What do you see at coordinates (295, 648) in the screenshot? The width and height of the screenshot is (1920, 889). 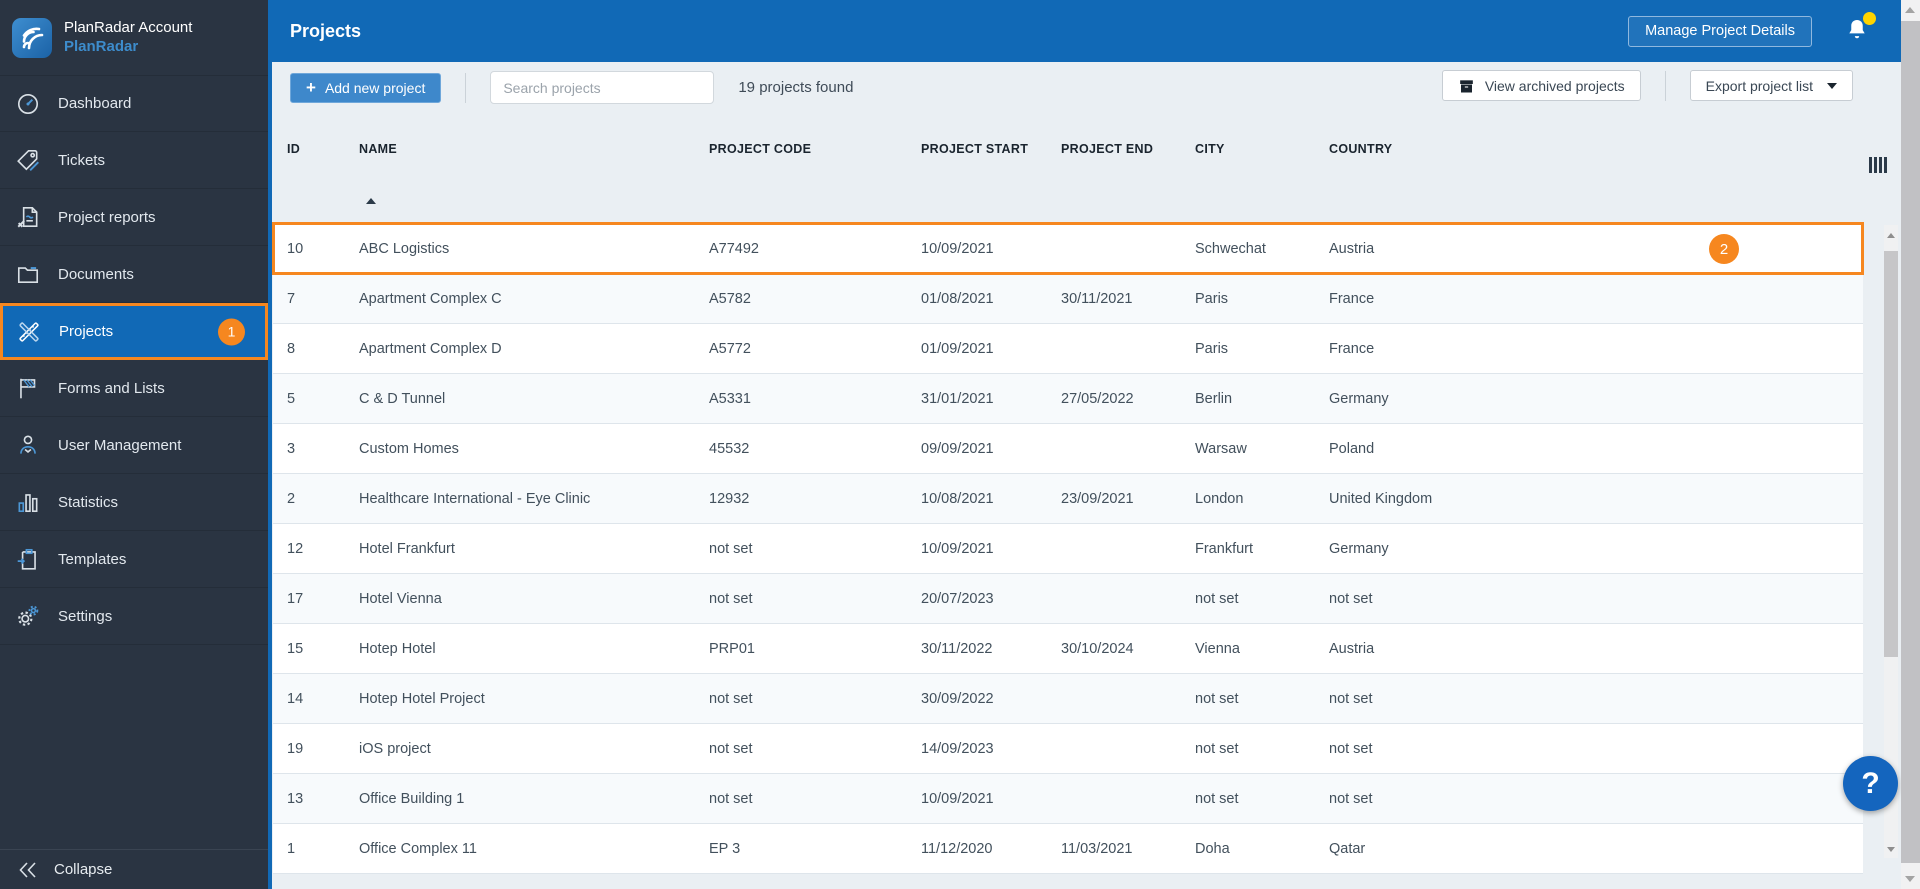 I see `cell-id: 15` at bounding box center [295, 648].